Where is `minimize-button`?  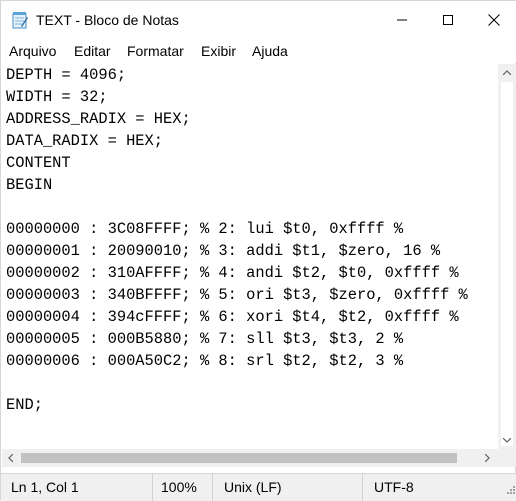 minimize-button is located at coordinates (402, 20).